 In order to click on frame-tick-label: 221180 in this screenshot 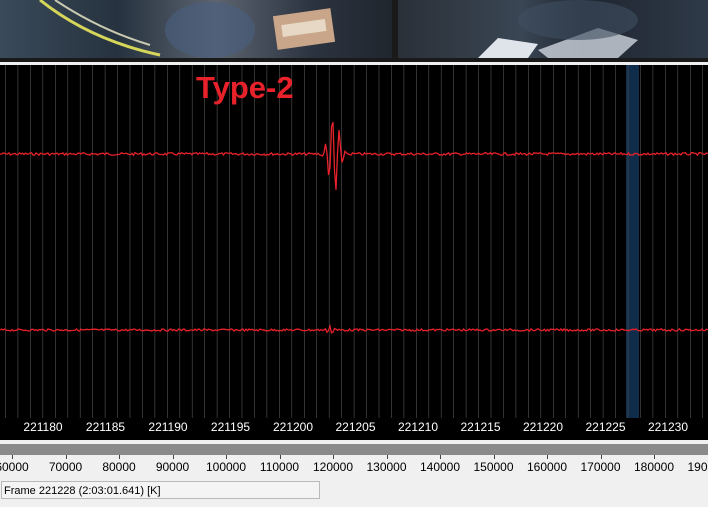, I will do `click(42, 427)`.